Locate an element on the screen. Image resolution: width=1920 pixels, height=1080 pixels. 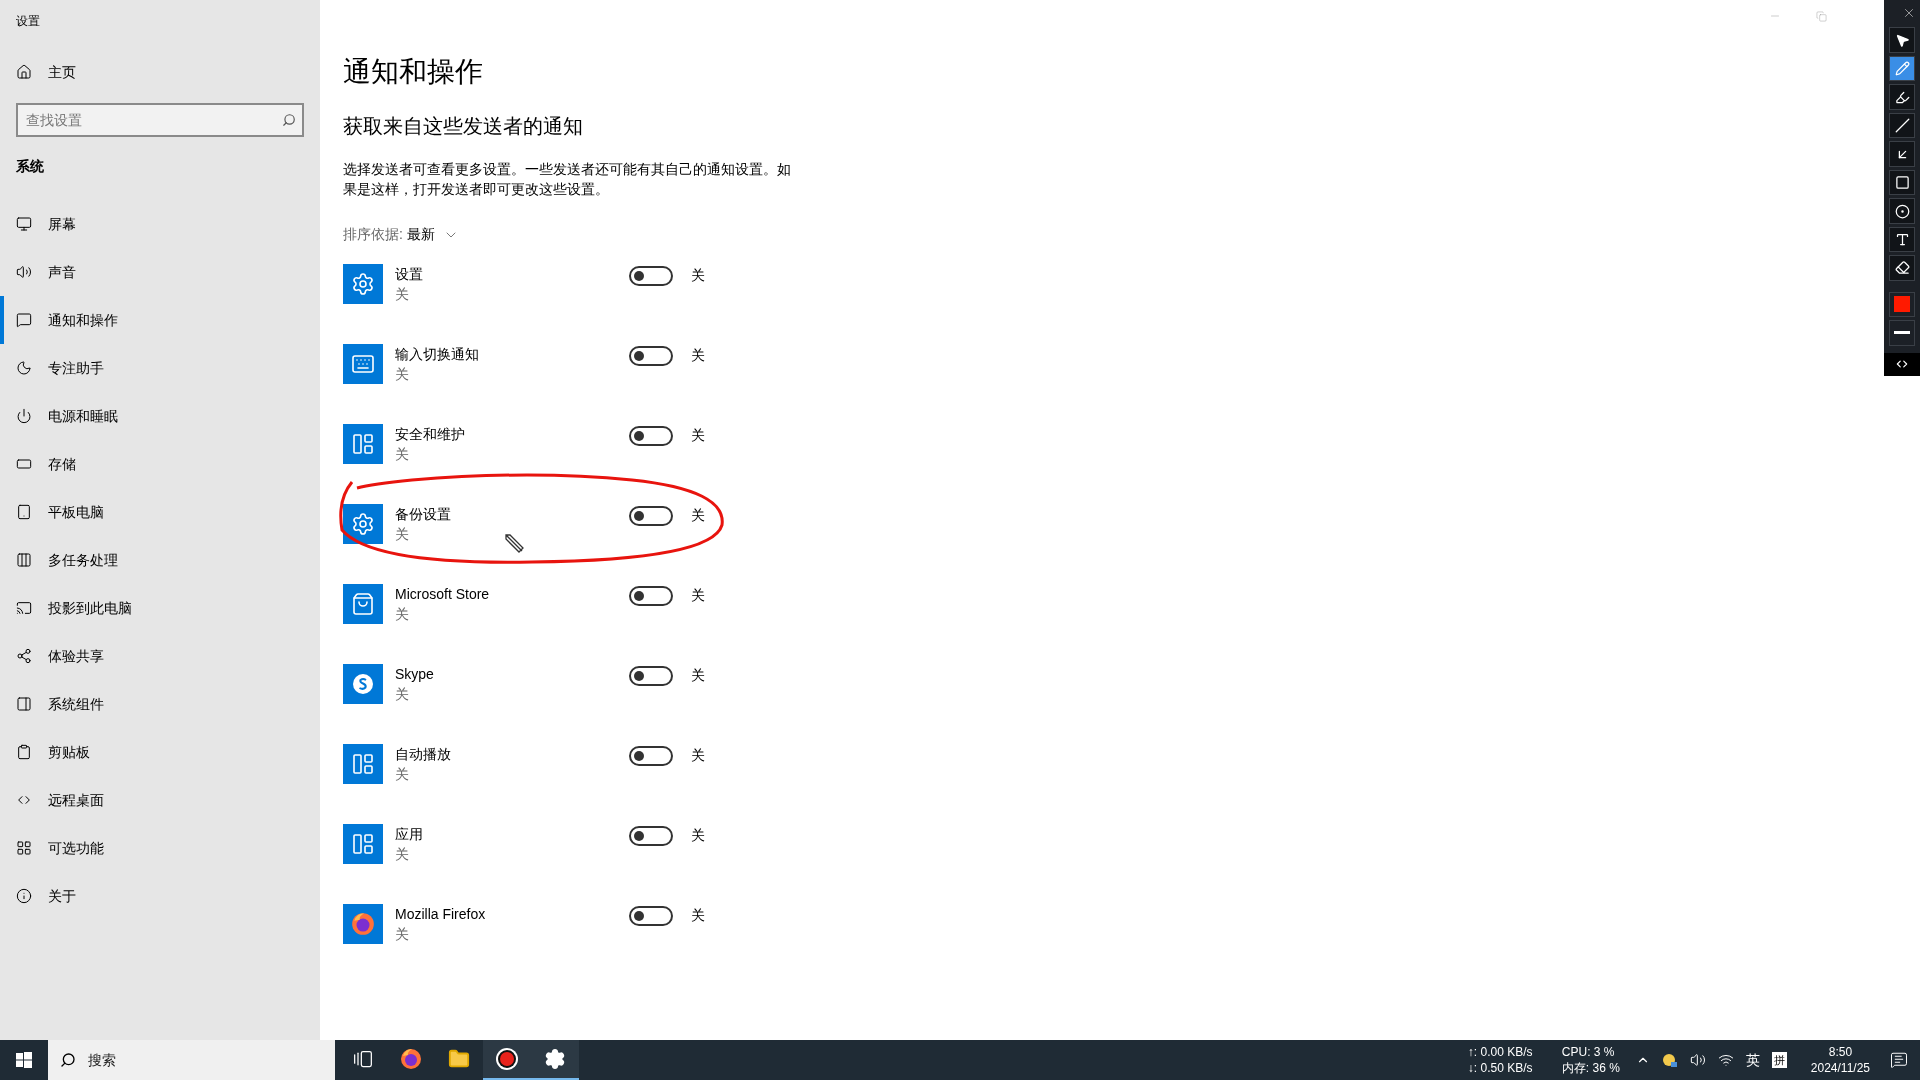
line-width-button is located at coordinates (1902, 333).